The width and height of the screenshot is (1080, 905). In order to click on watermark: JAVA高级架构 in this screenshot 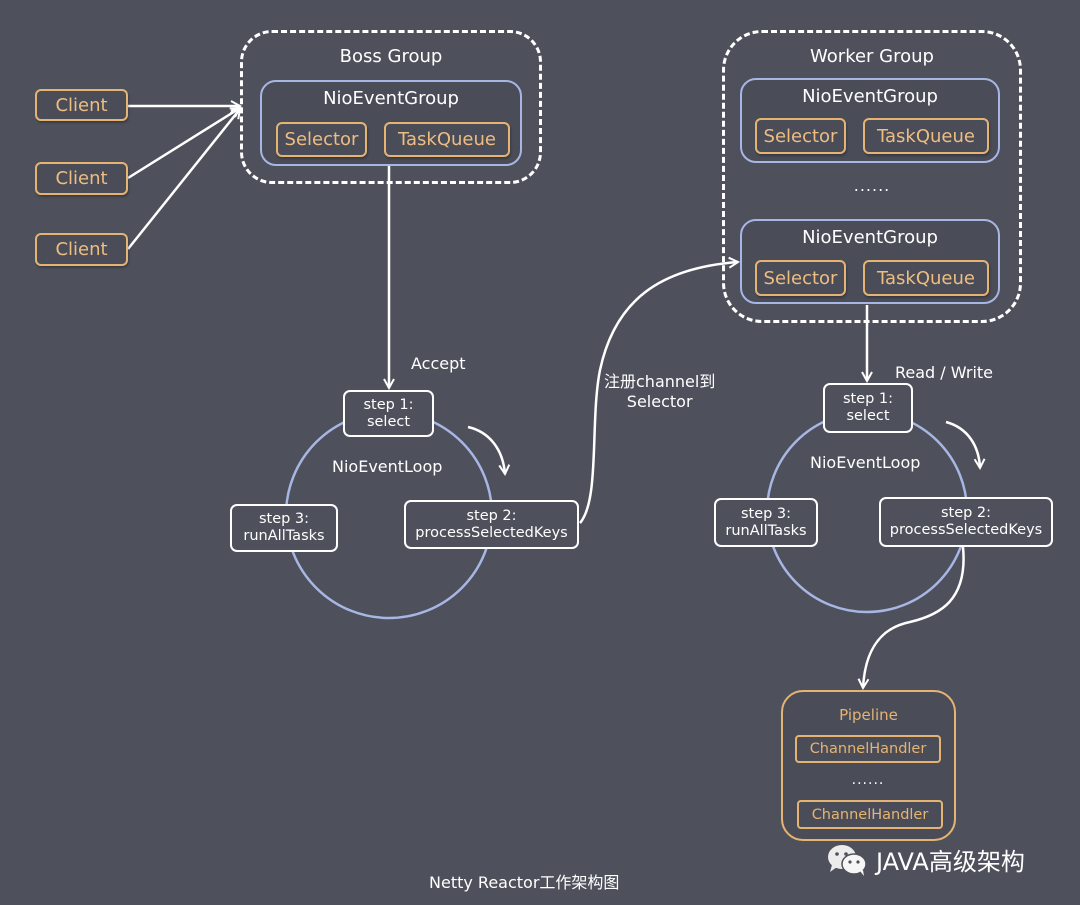, I will do `click(925, 859)`.